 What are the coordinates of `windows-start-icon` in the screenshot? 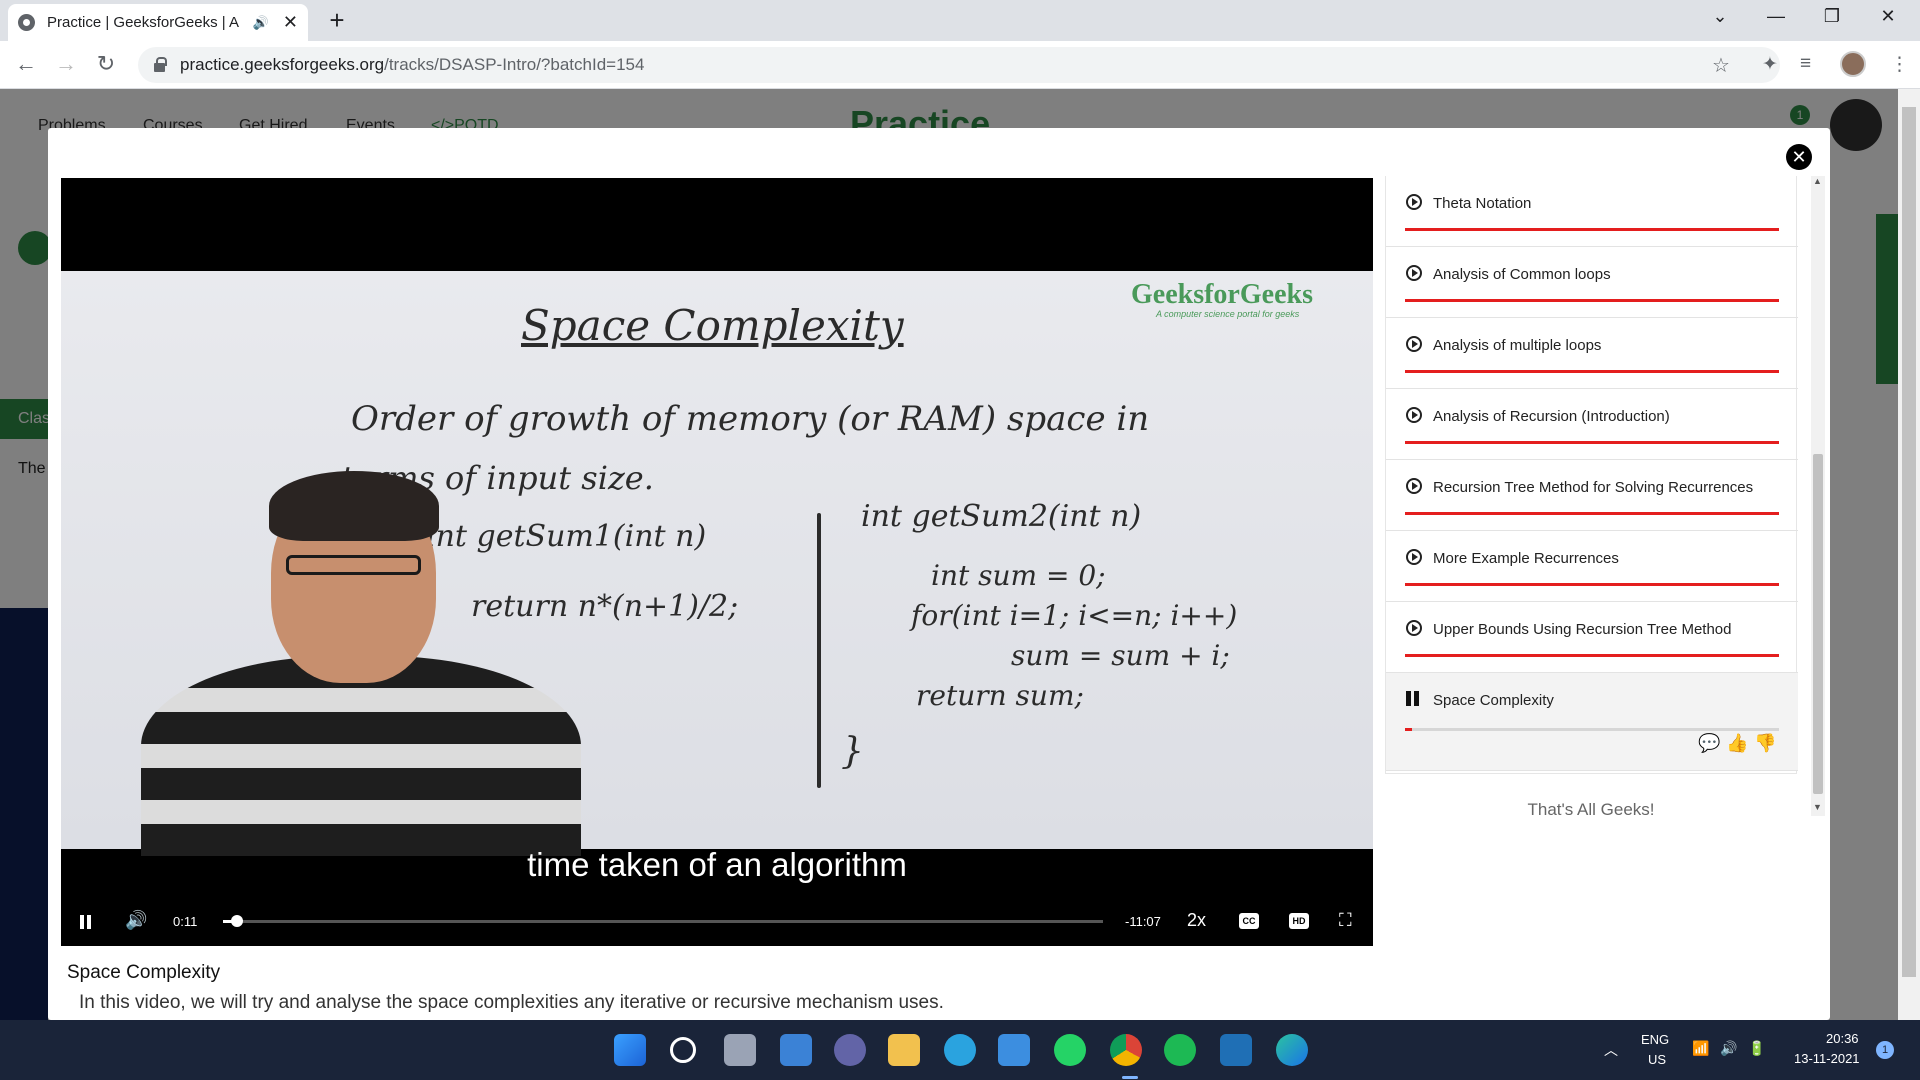 It's located at (630, 1050).